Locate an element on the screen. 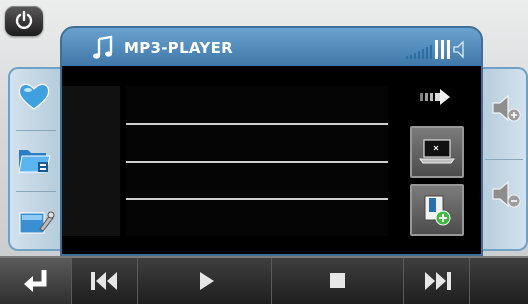  back-button is located at coordinates (36, 281).